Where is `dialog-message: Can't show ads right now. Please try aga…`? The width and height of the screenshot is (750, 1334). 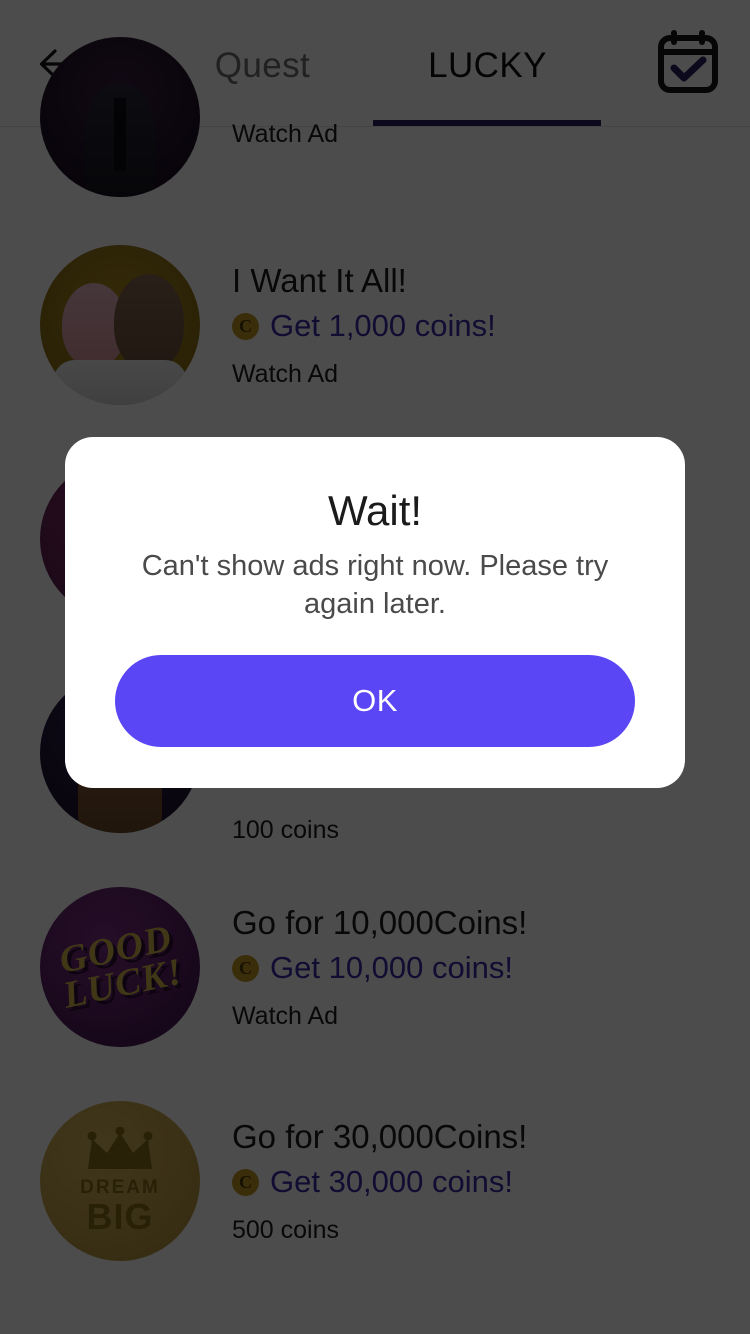 dialog-message: Can't show ads right now. Please try aga… is located at coordinates (375, 585).